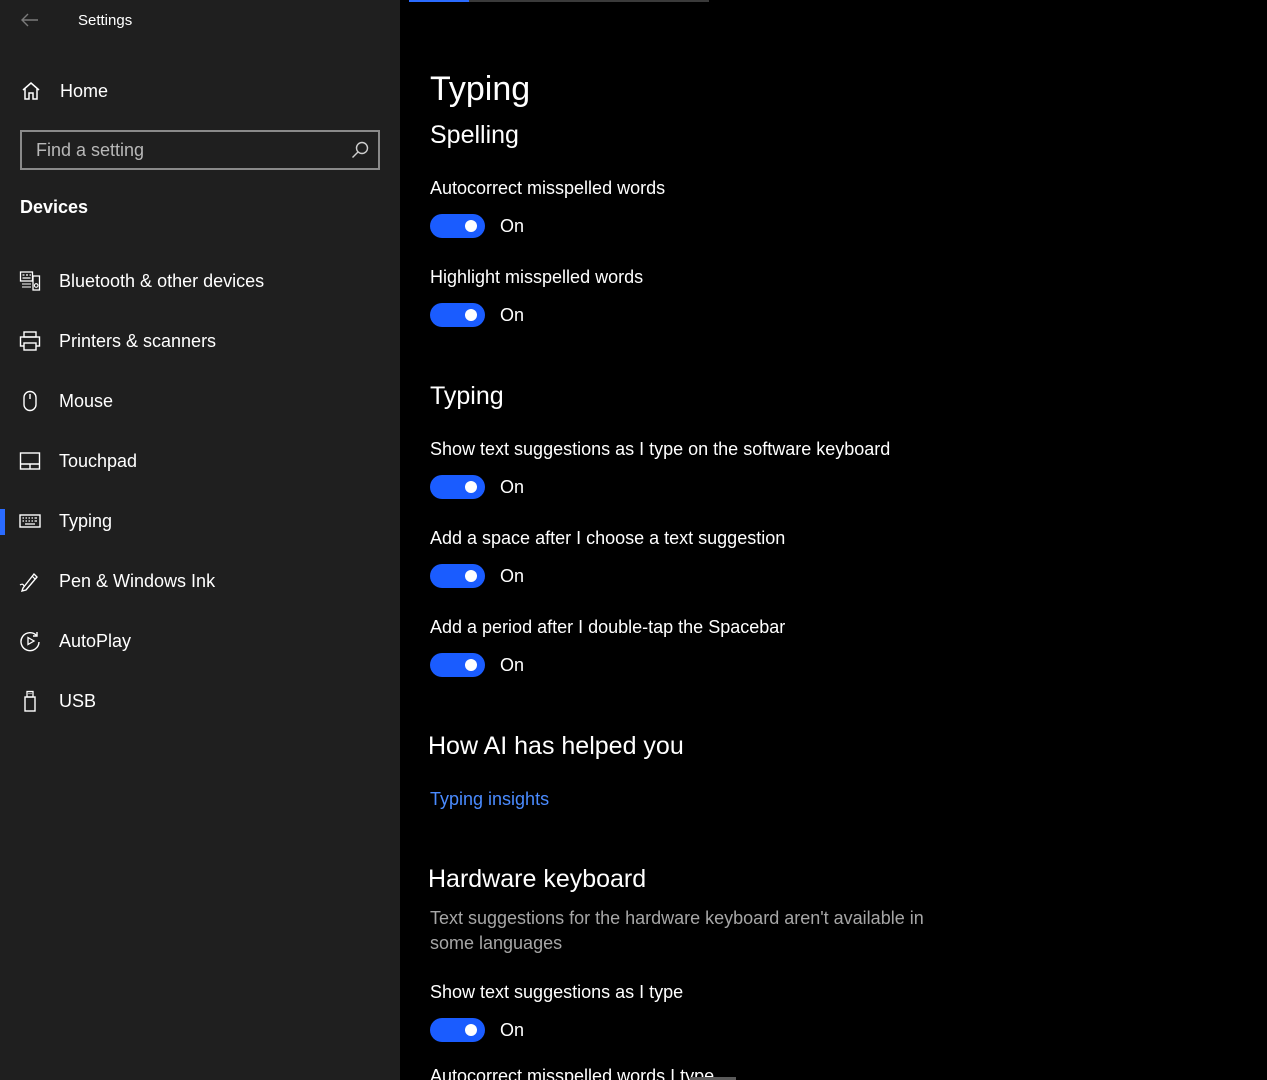 Image resolution: width=1267 pixels, height=1080 pixels. Describe the element at coordinates (30, 401) in the screenshot. I see `mouse-icon` at that location.